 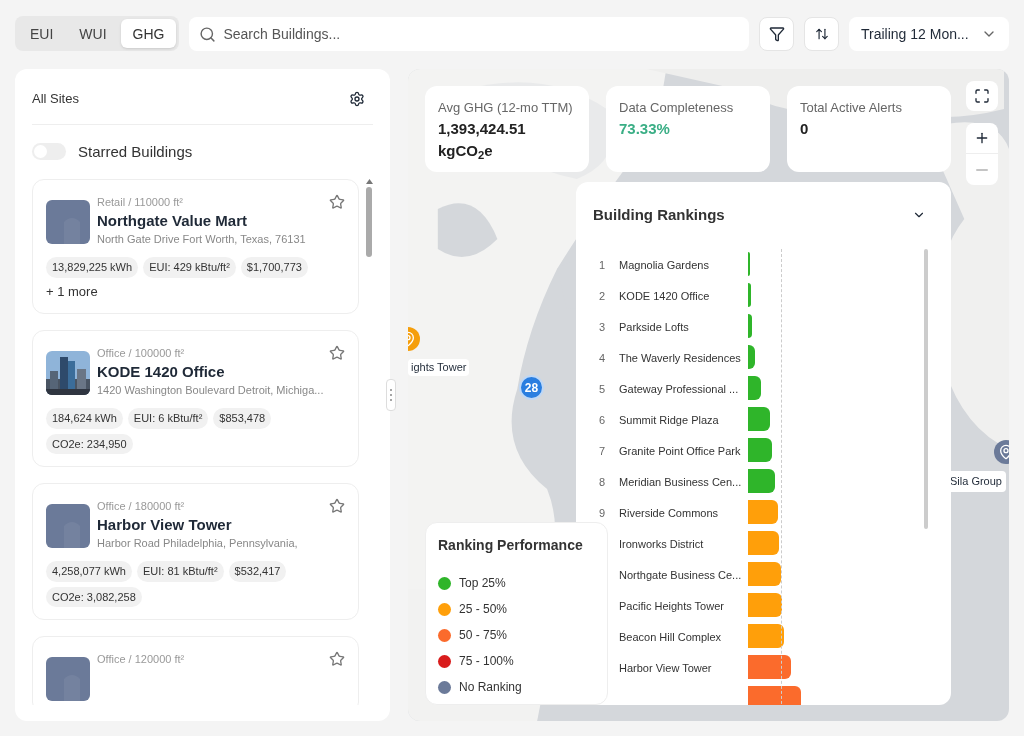 I want to click on panel-title: Building Rankings, so click(x=659, y=215).